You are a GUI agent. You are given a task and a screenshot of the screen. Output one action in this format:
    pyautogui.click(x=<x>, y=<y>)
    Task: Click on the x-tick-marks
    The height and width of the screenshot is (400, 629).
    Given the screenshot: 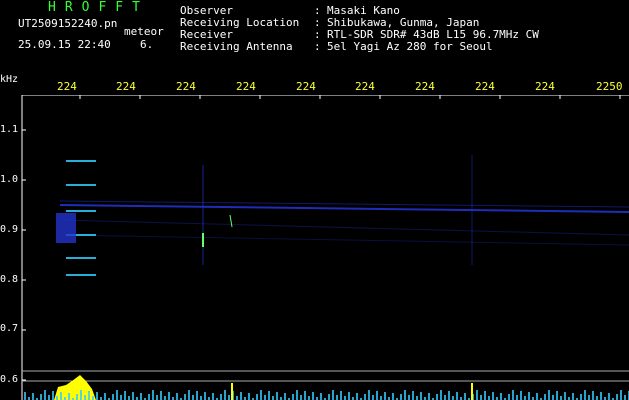 What is the action you would take?
    pyautogui.click(x=350, y=97)
    